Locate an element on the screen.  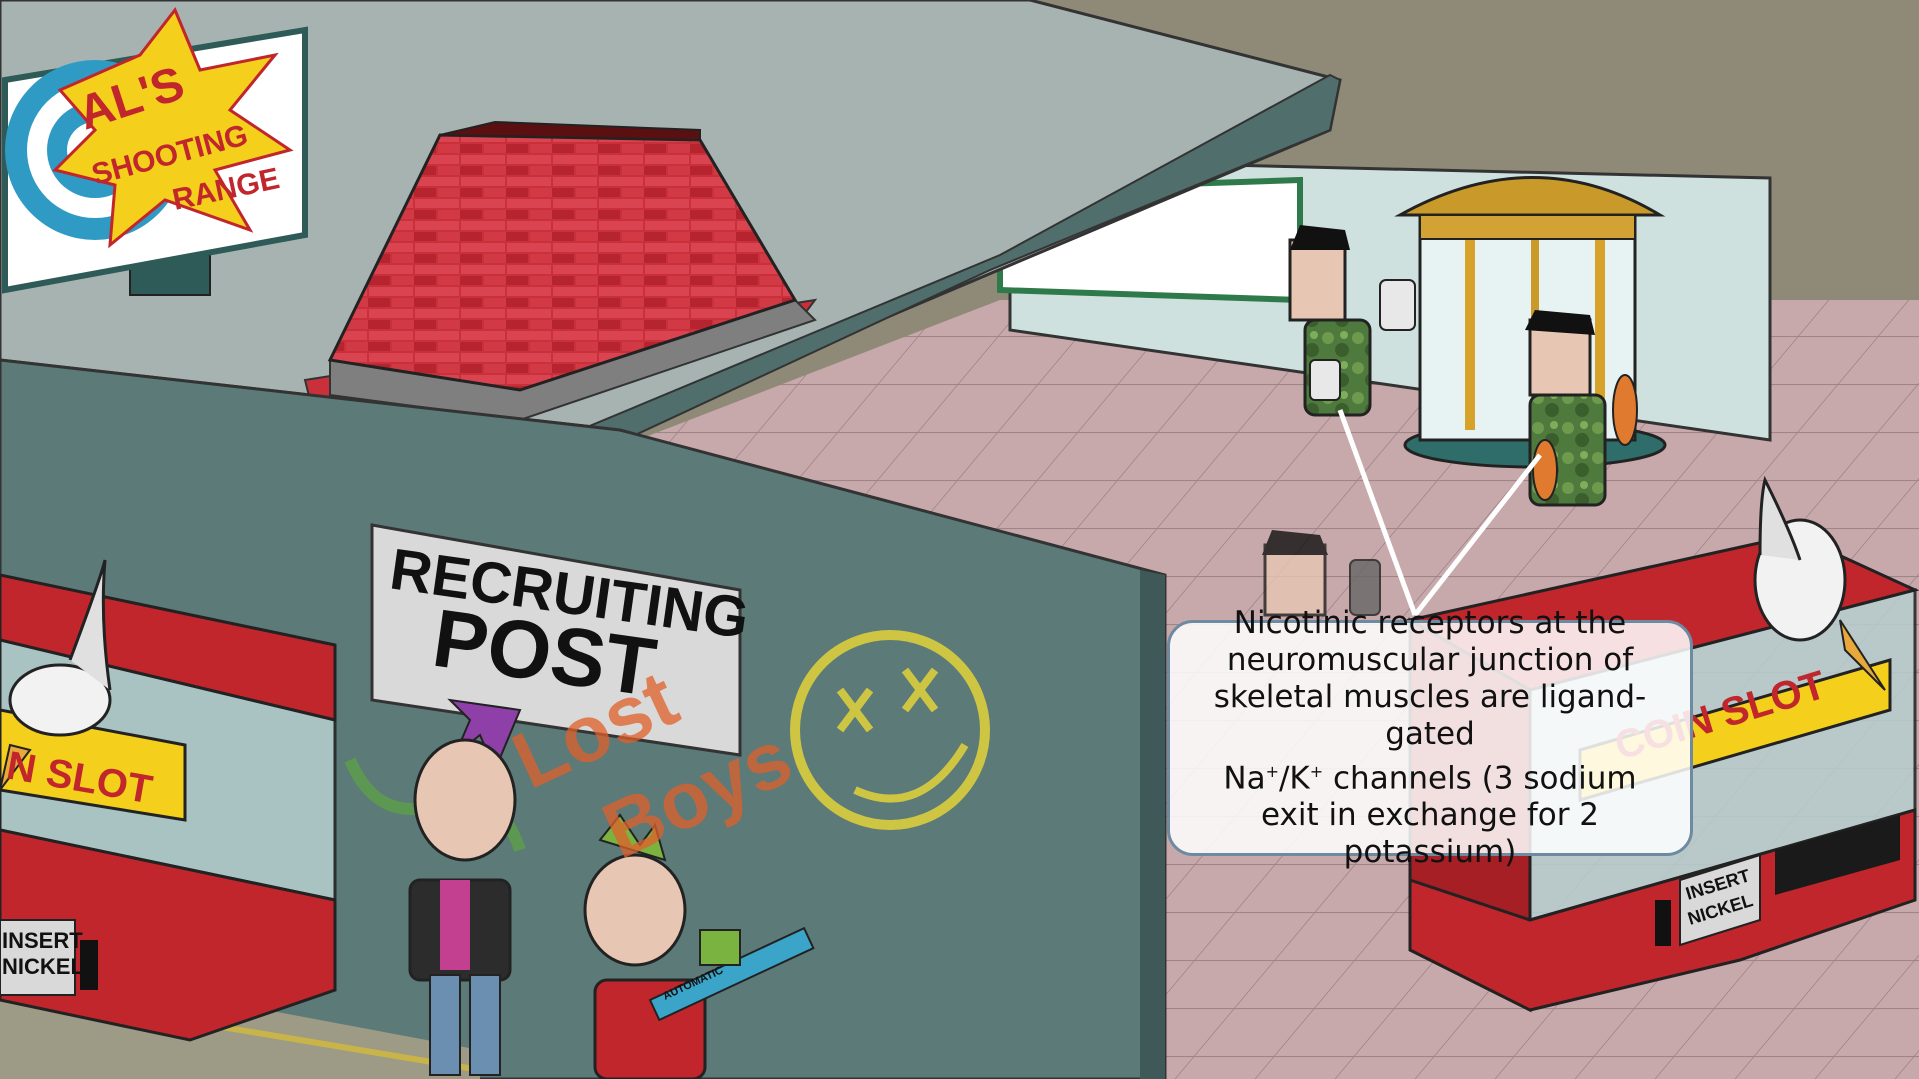
callout-line-2: neuromuscular junction of is located at coordinates (1430, 659).